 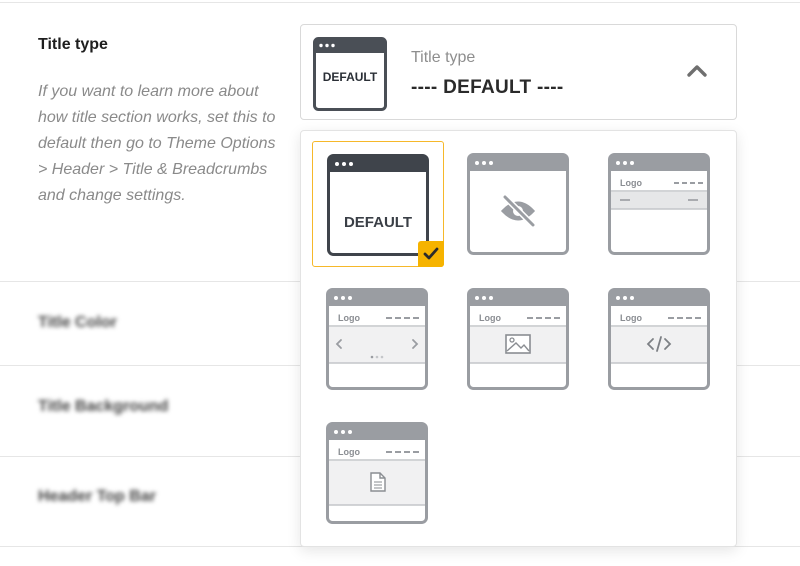 I want to click on hidden-layout-icon, so click(x=518, y=204).